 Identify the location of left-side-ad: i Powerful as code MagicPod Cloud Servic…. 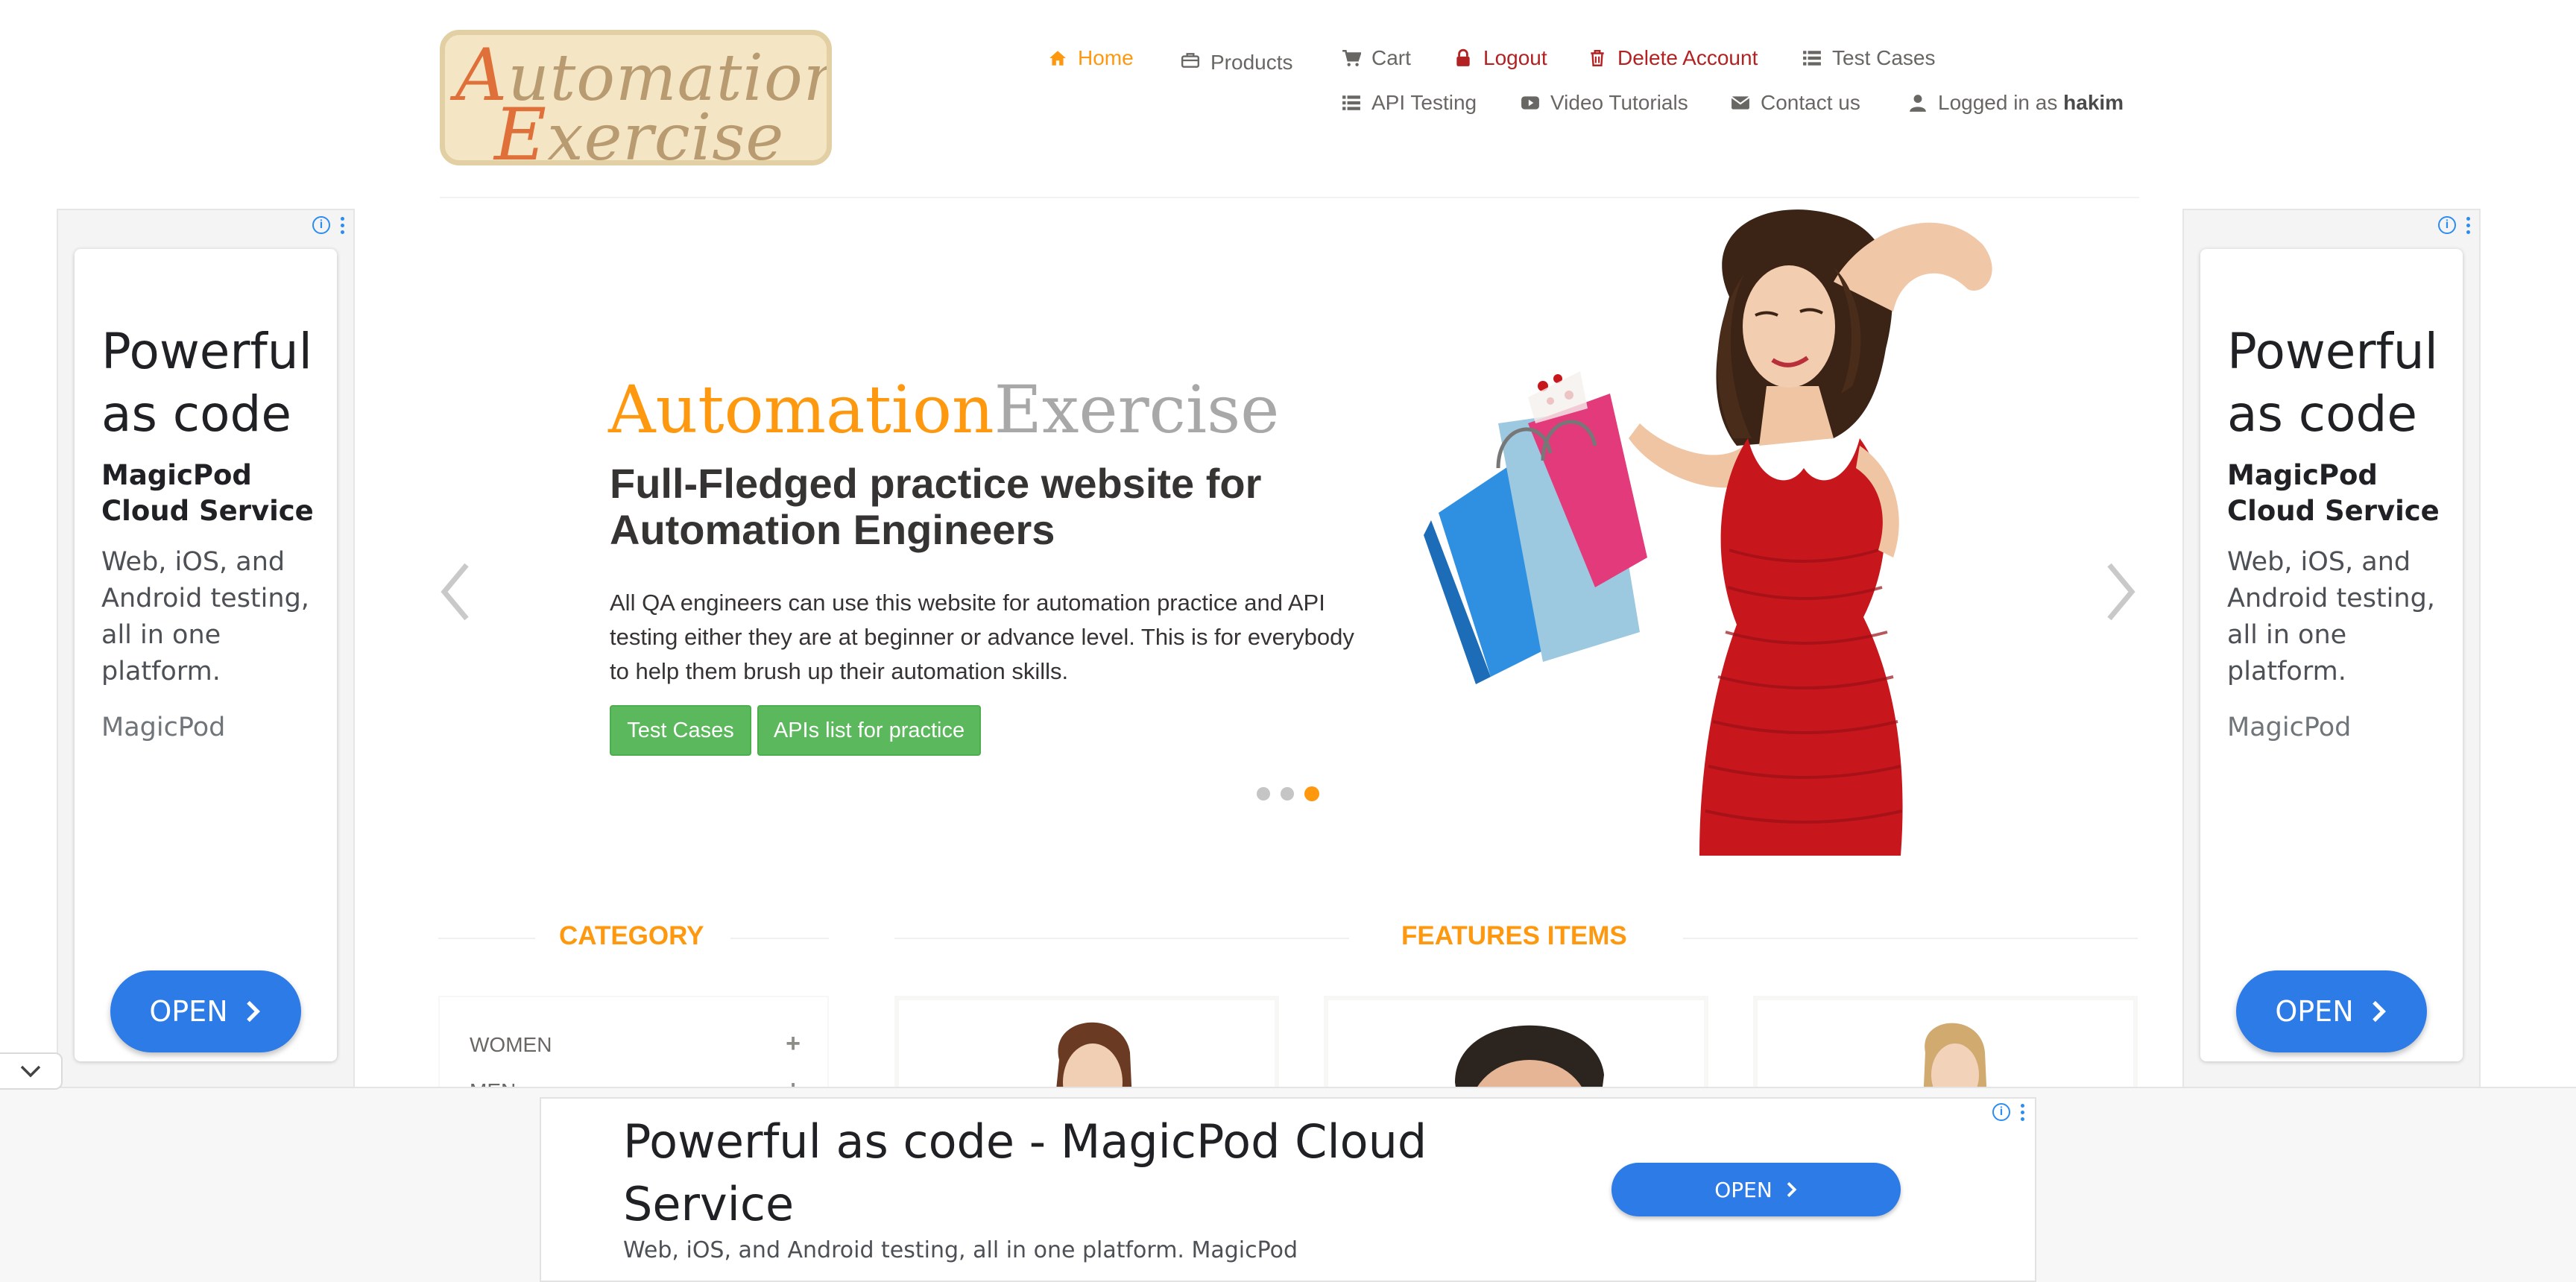
(206, 660).